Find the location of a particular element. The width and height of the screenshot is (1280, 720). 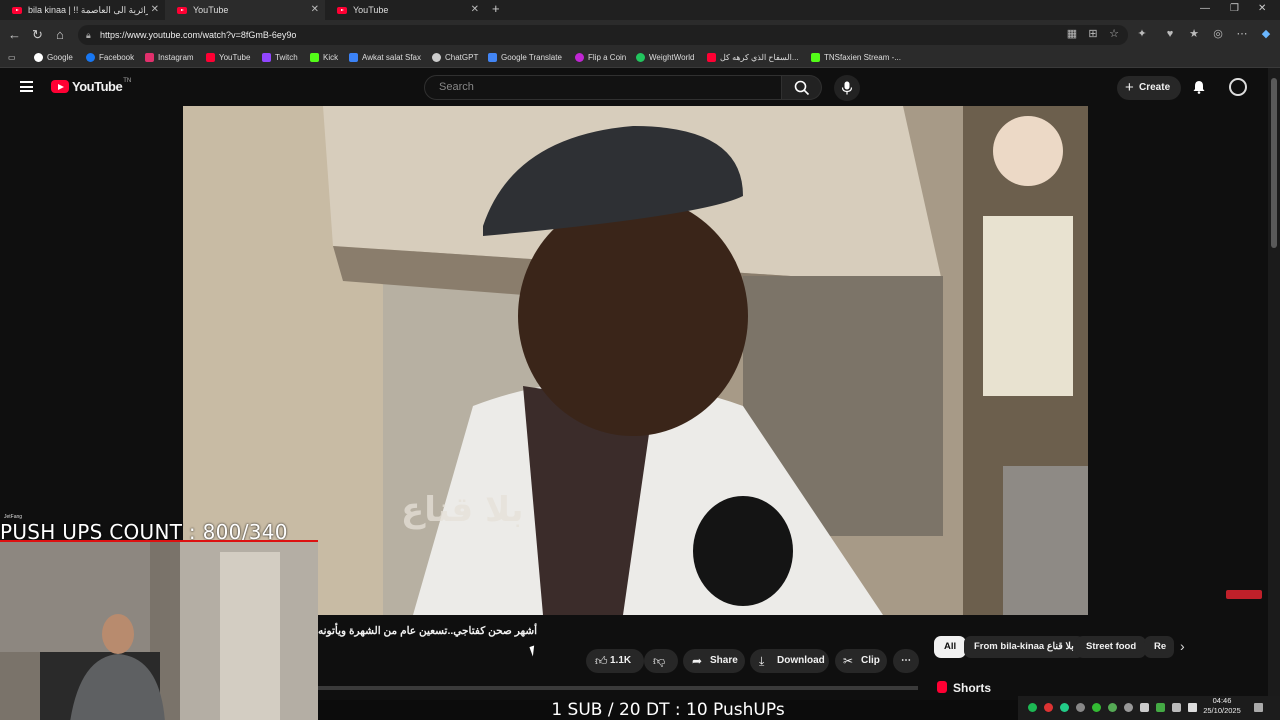

chip-street-food: Street food is located at coordinates (1111, 647).